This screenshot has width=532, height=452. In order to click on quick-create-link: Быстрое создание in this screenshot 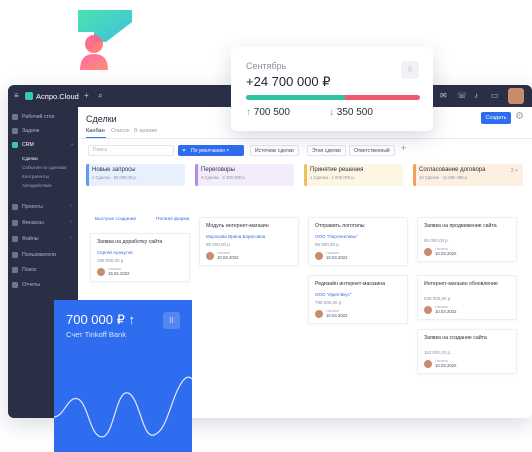, I will do `click(115, 219)`.